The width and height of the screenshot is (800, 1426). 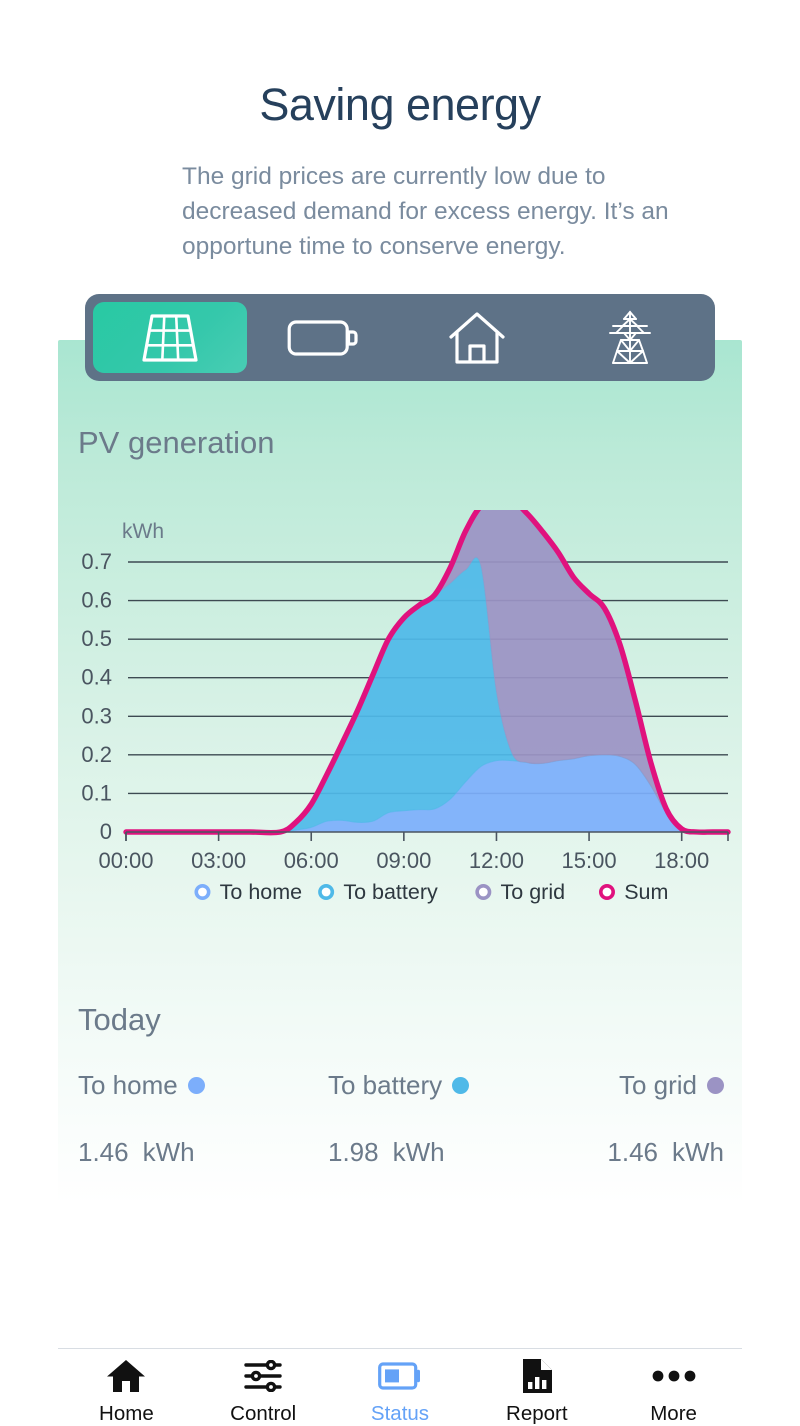 What do you see at coordinates (625, 1119) in the screenshot?
I see `today-item-to-grid: To grid 1.46 kWh` at bounding box center [625, 1119].